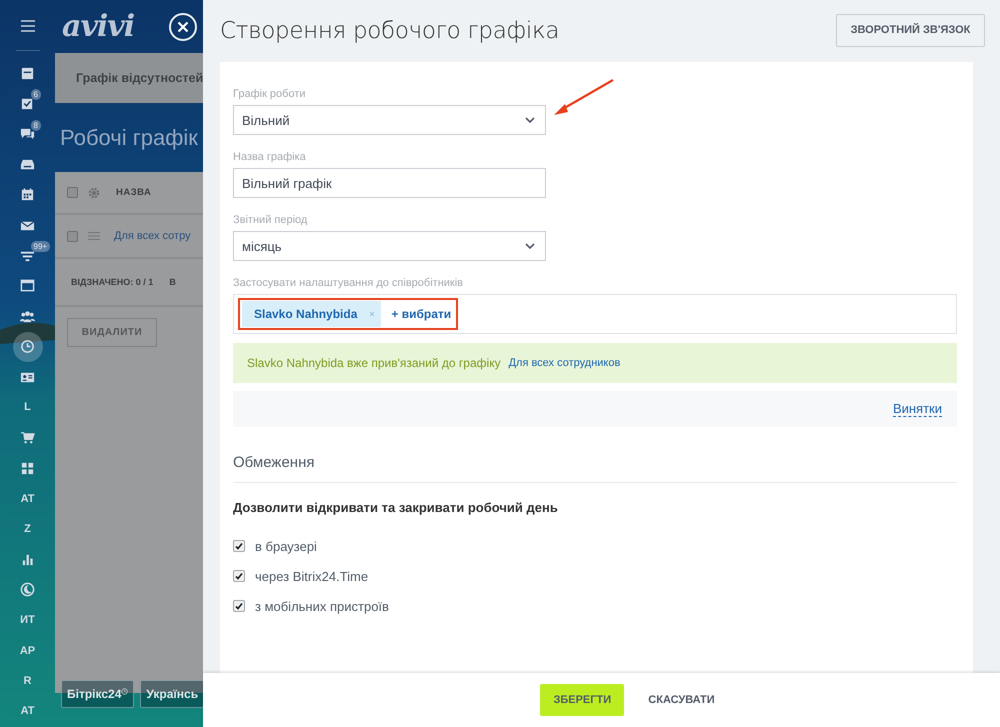 The width and height of the screenshot is (1000, 727). I want to click on selected-menu-item, so click(27, 347).